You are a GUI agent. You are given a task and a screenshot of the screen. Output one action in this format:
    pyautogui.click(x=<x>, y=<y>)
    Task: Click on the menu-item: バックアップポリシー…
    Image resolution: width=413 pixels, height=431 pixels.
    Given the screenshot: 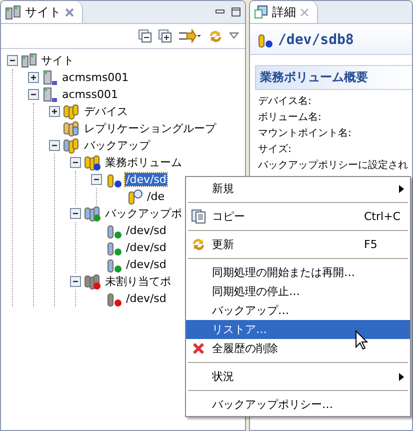 What is the action you would take?
    pyautogui.click(x=298, y=404)
    